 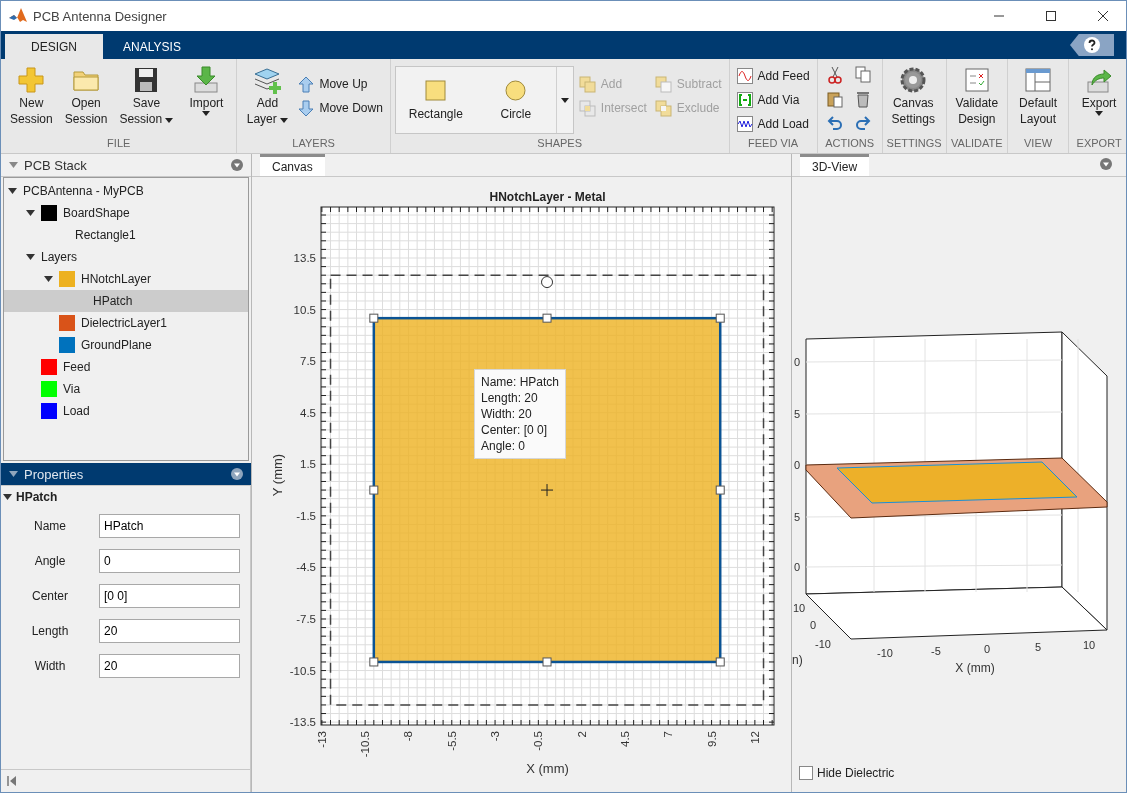 I want to click on axis-tick-label: 4.5, so click(x=308, y=412).